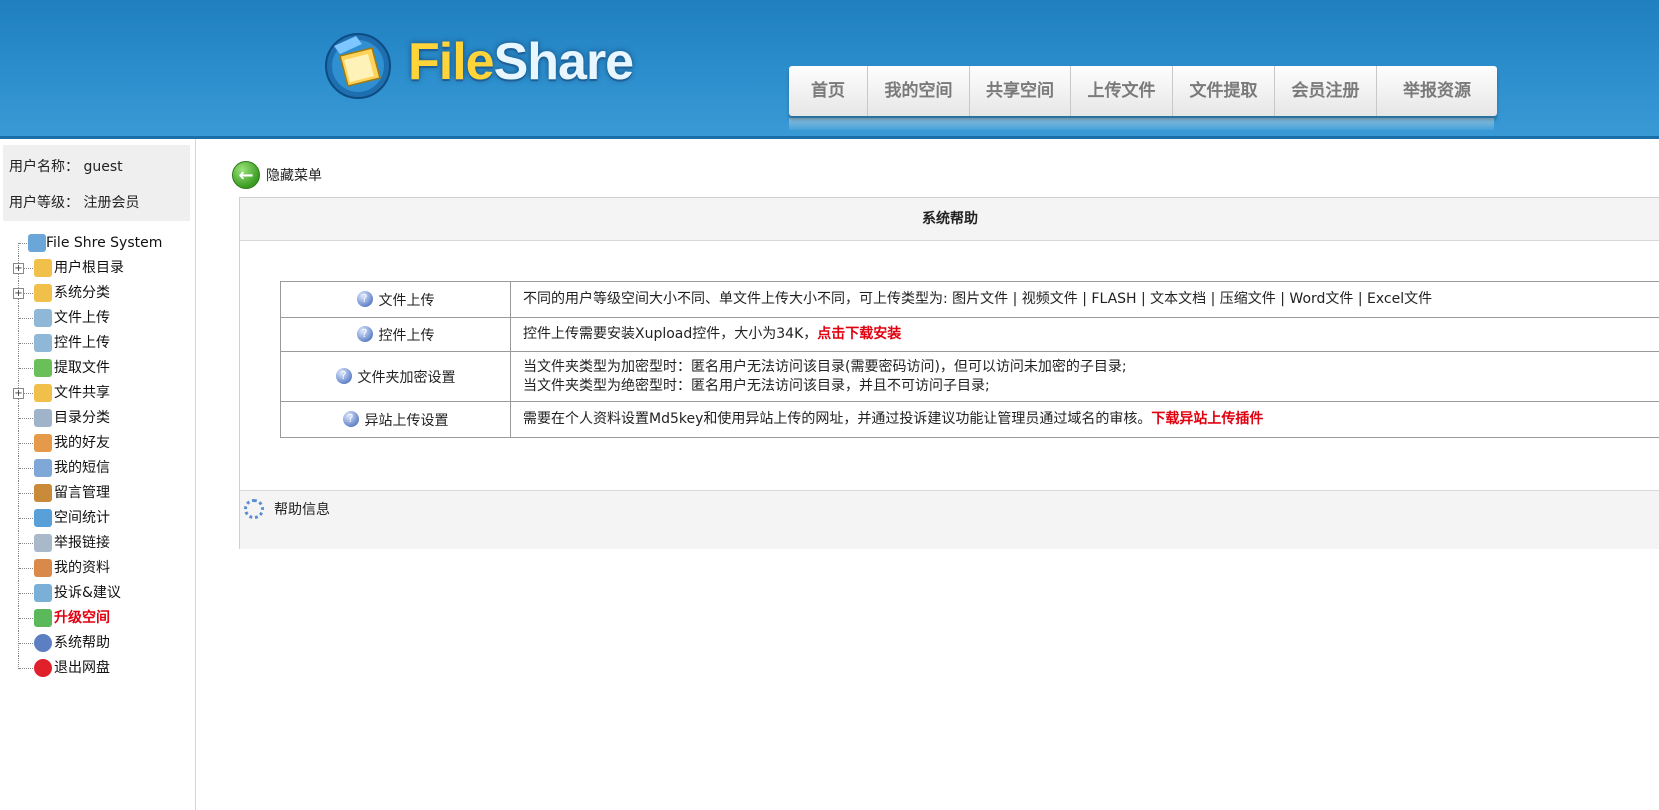 Image resolution: width=1659 pixels, height=810 pixels. Describe the element at coordinates (82, 493) in the screenshot. I see `tree-item-label: 留言管理` at that location.